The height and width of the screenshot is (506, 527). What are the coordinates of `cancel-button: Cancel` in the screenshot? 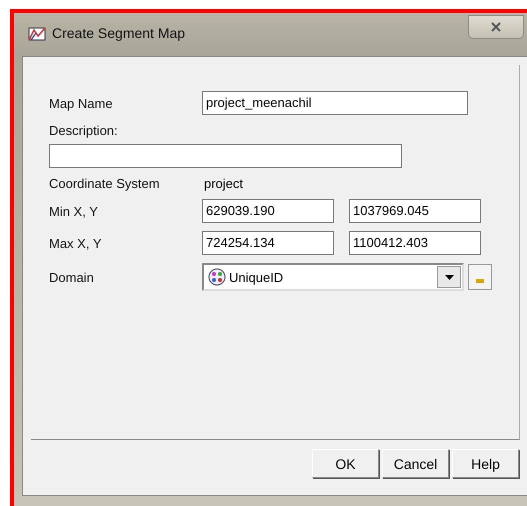 It's located at (415, 463).